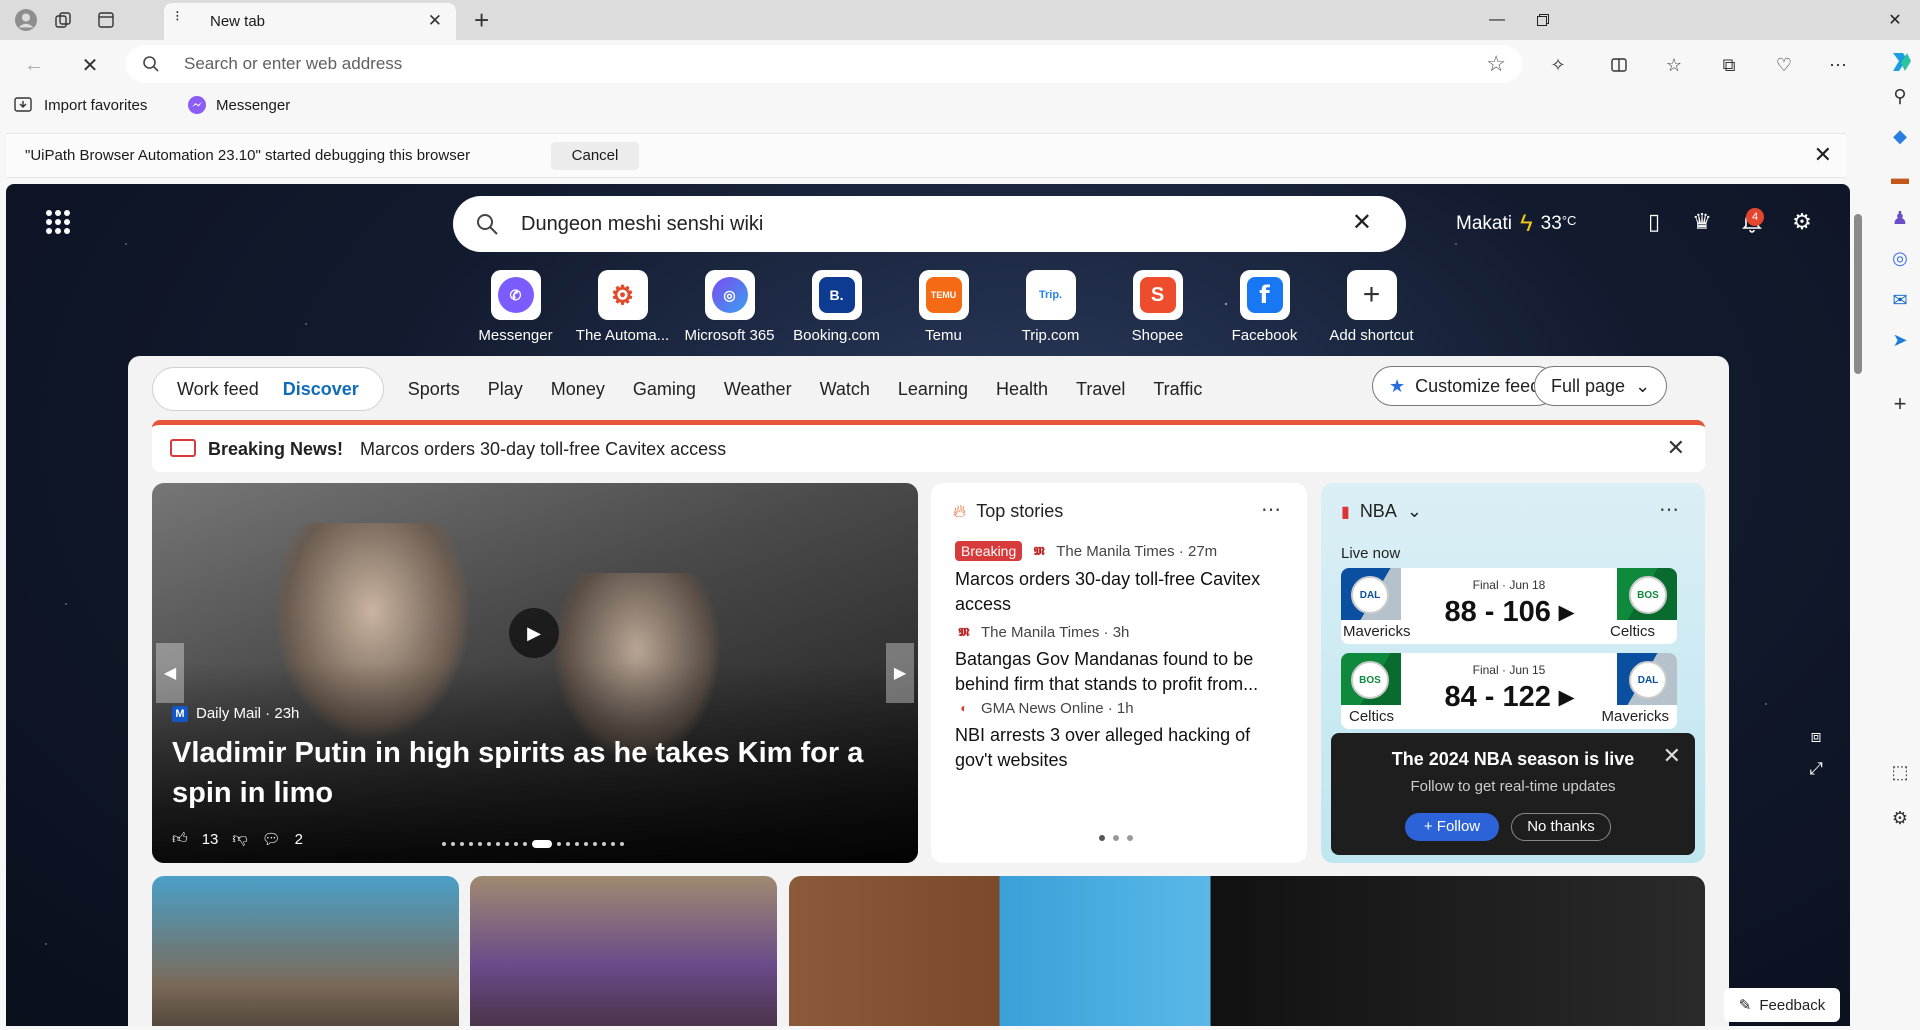 The image size is (1920, 1030). What do you see at coordinates (1900, 258) in the screenshot?
I see `microsoft365-icon: ◎` at bounding box center [1900, 258].